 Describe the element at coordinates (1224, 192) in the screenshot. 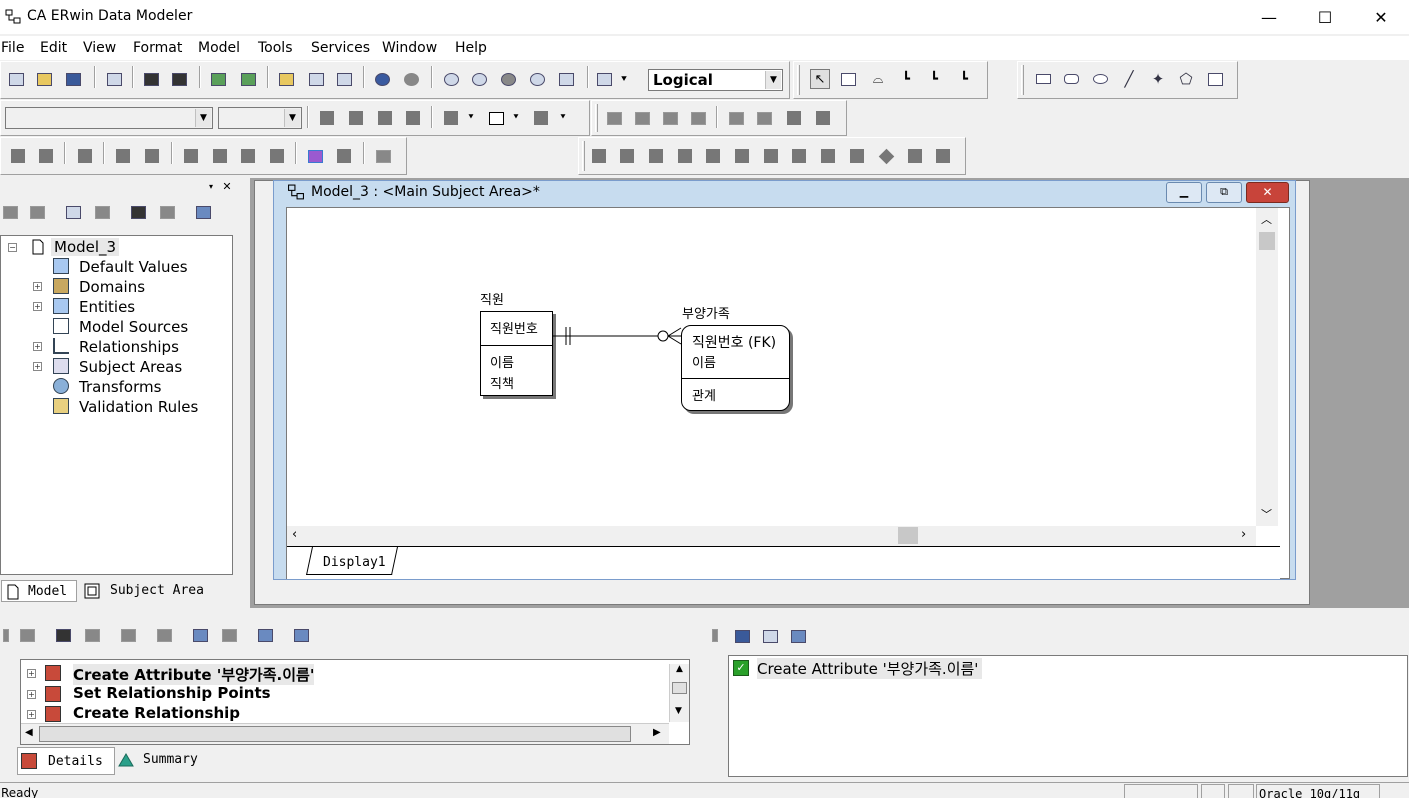

I see `child-restore-button: ⧉` at that location.